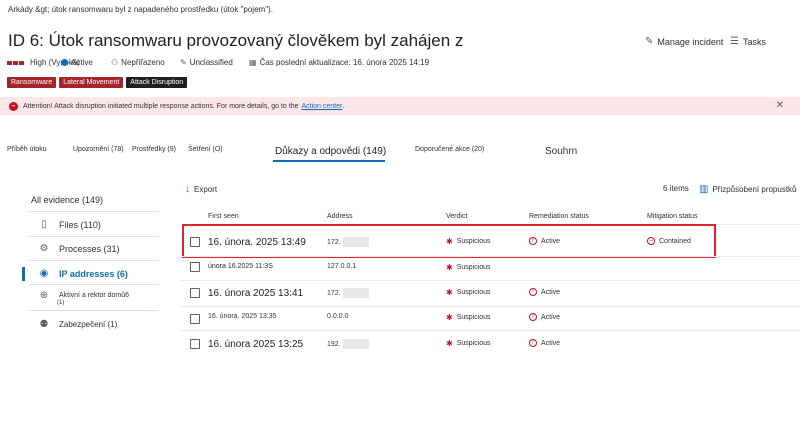  I want to click on tasks-button: ☰ Tasks, so click(748, 41).